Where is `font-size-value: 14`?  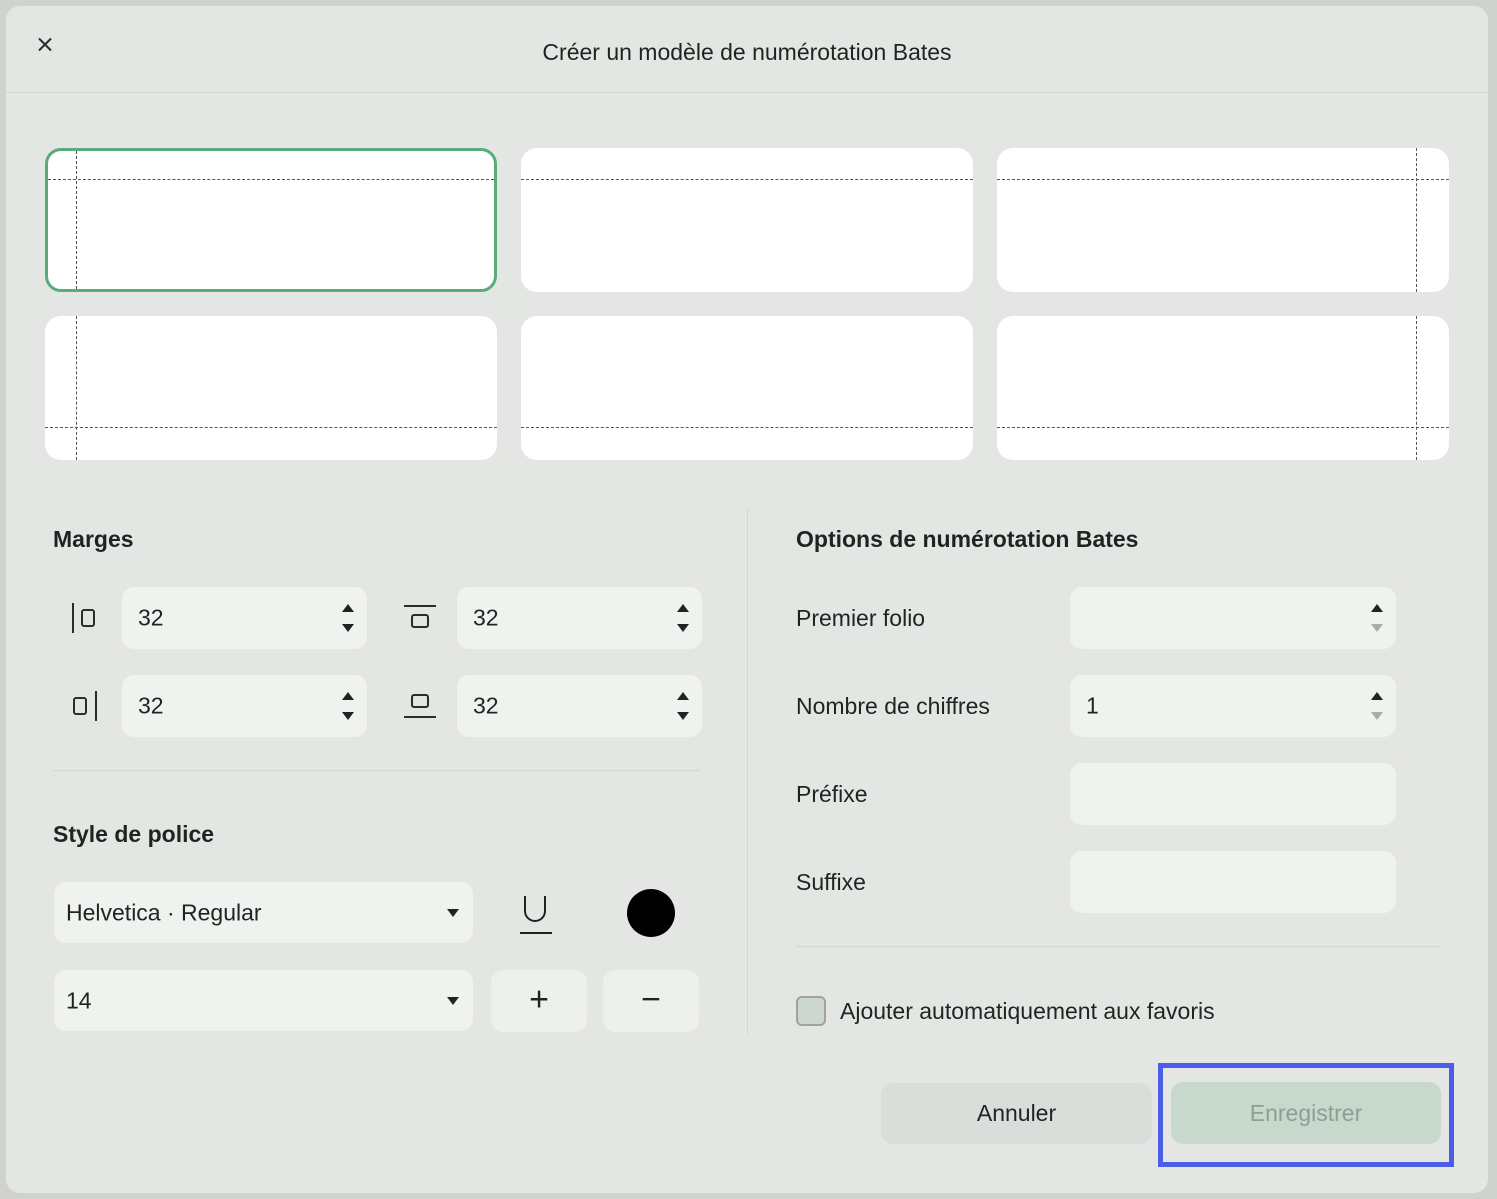 font-size-value: 14 is located at coordinates (79, 1000).